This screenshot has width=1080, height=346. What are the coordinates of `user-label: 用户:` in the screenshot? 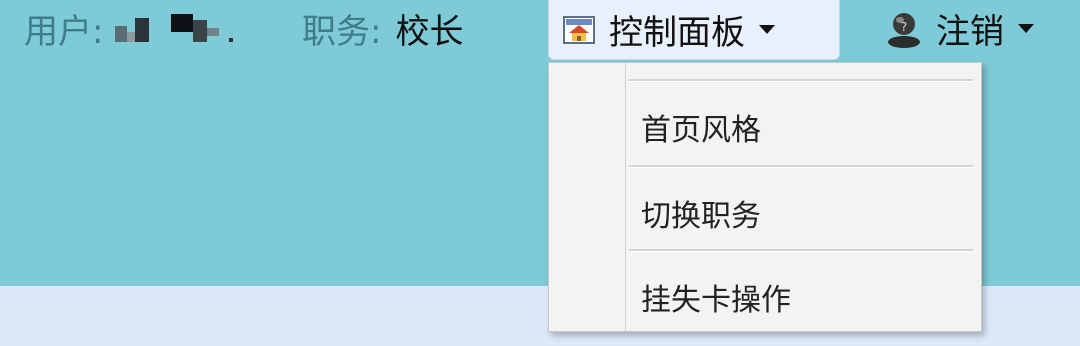 It's located at (64, 31).